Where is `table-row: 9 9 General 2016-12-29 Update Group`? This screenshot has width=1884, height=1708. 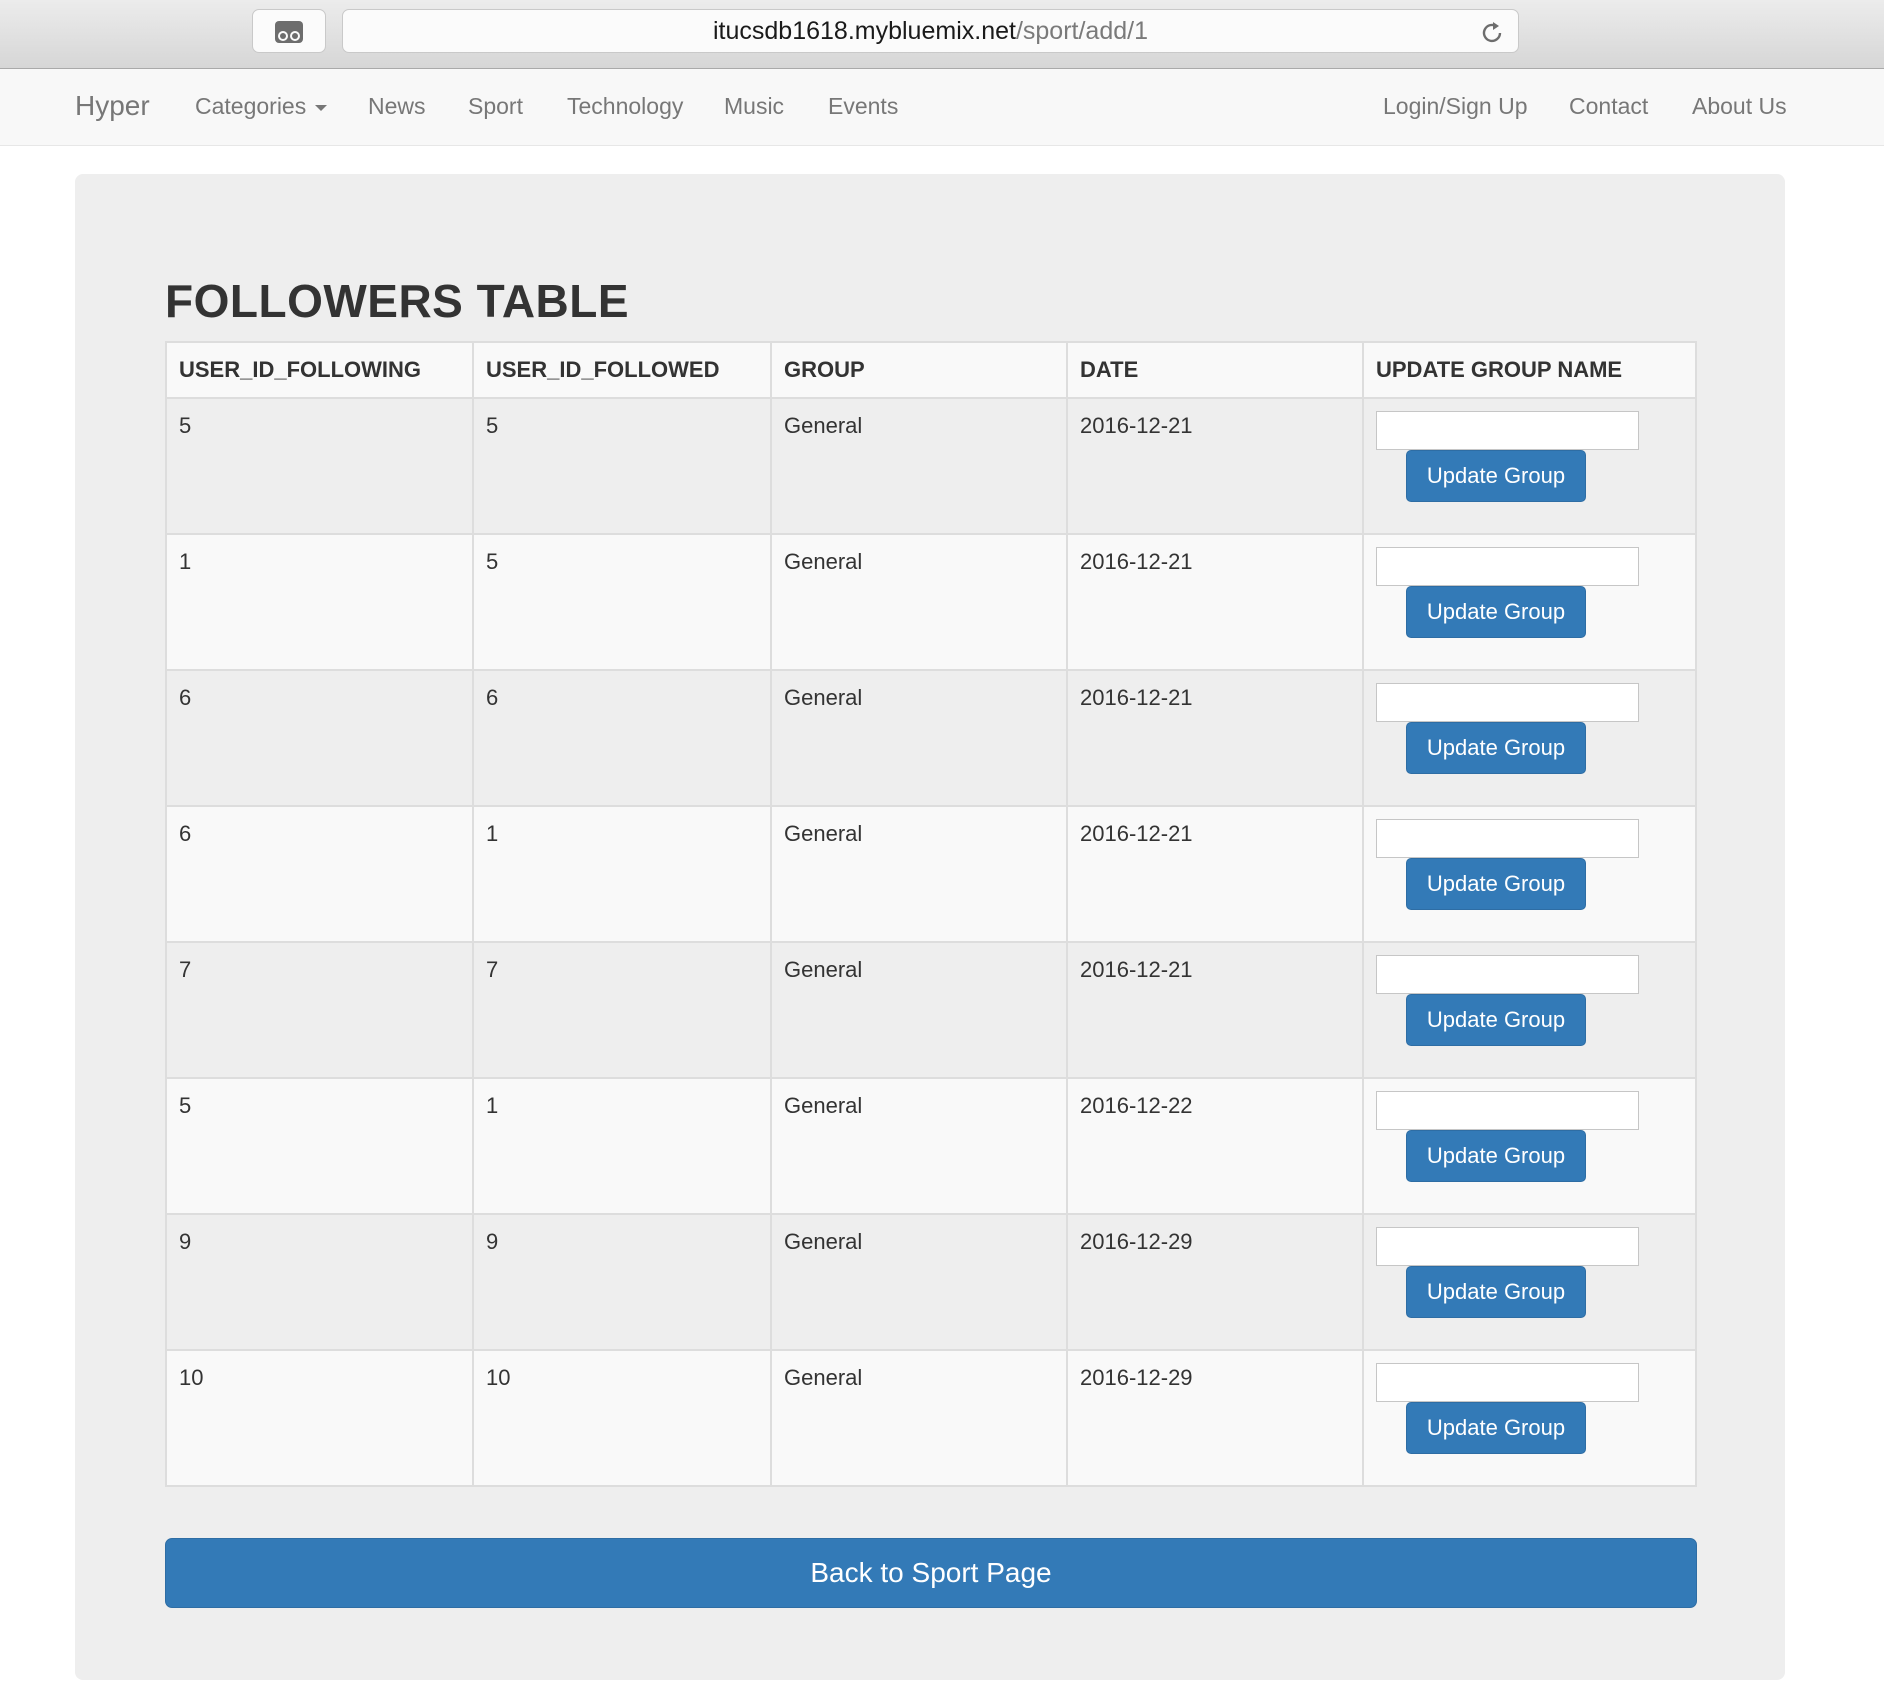 table-row: 9 9 General 2016-12-29 Update Group is located at coordinates (931, 1282).